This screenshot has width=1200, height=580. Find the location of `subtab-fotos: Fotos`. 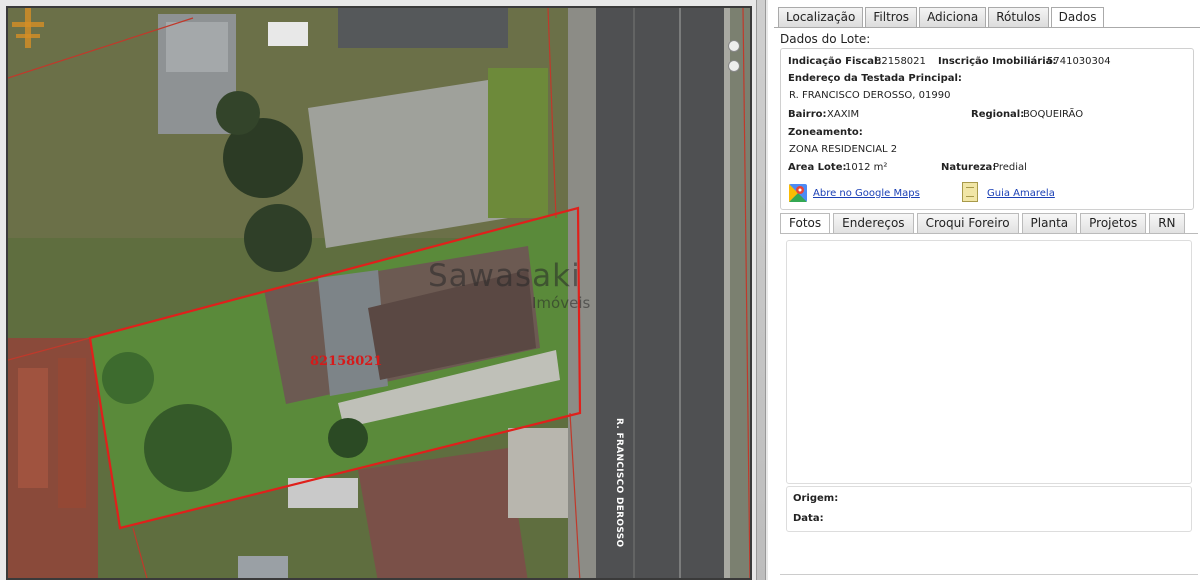

subtab-fotos: Fotos is located at coordinates (805, 223).